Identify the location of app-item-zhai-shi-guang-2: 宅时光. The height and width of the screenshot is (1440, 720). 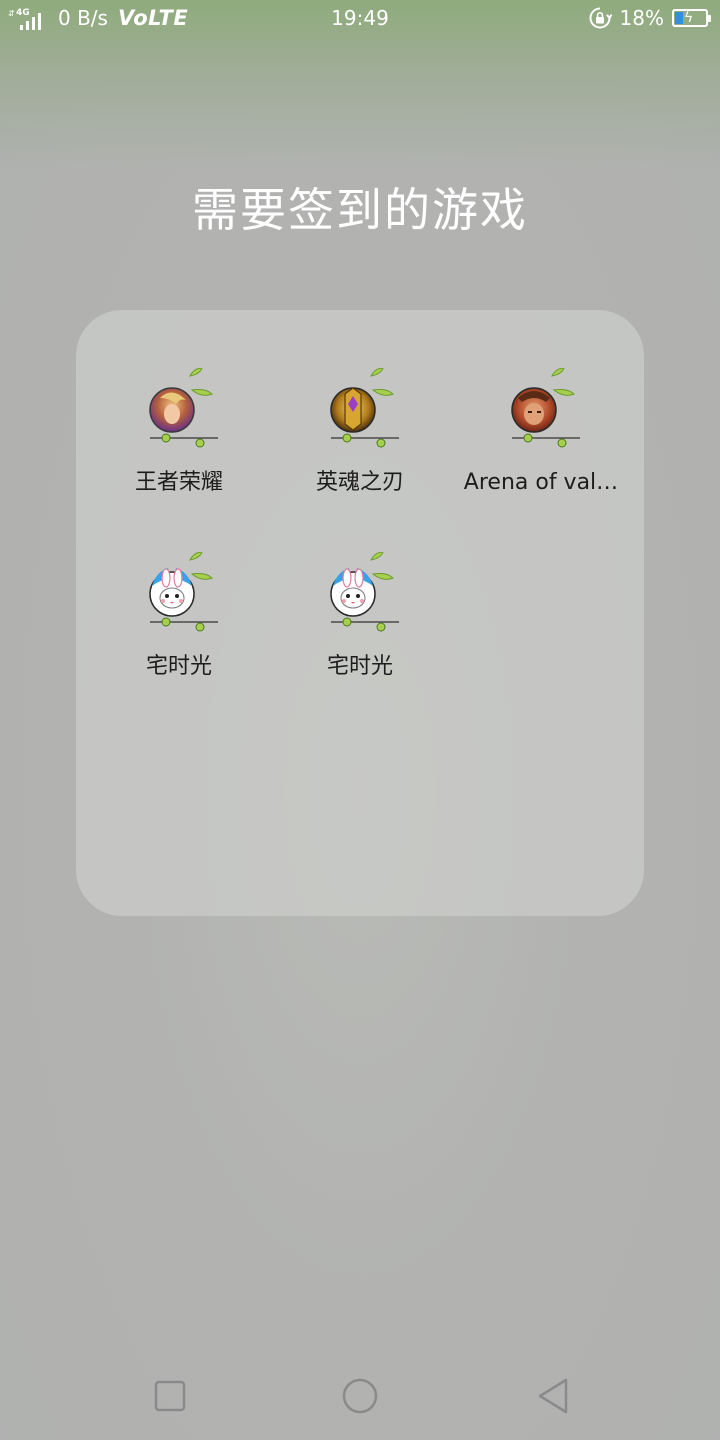
(360, 586).